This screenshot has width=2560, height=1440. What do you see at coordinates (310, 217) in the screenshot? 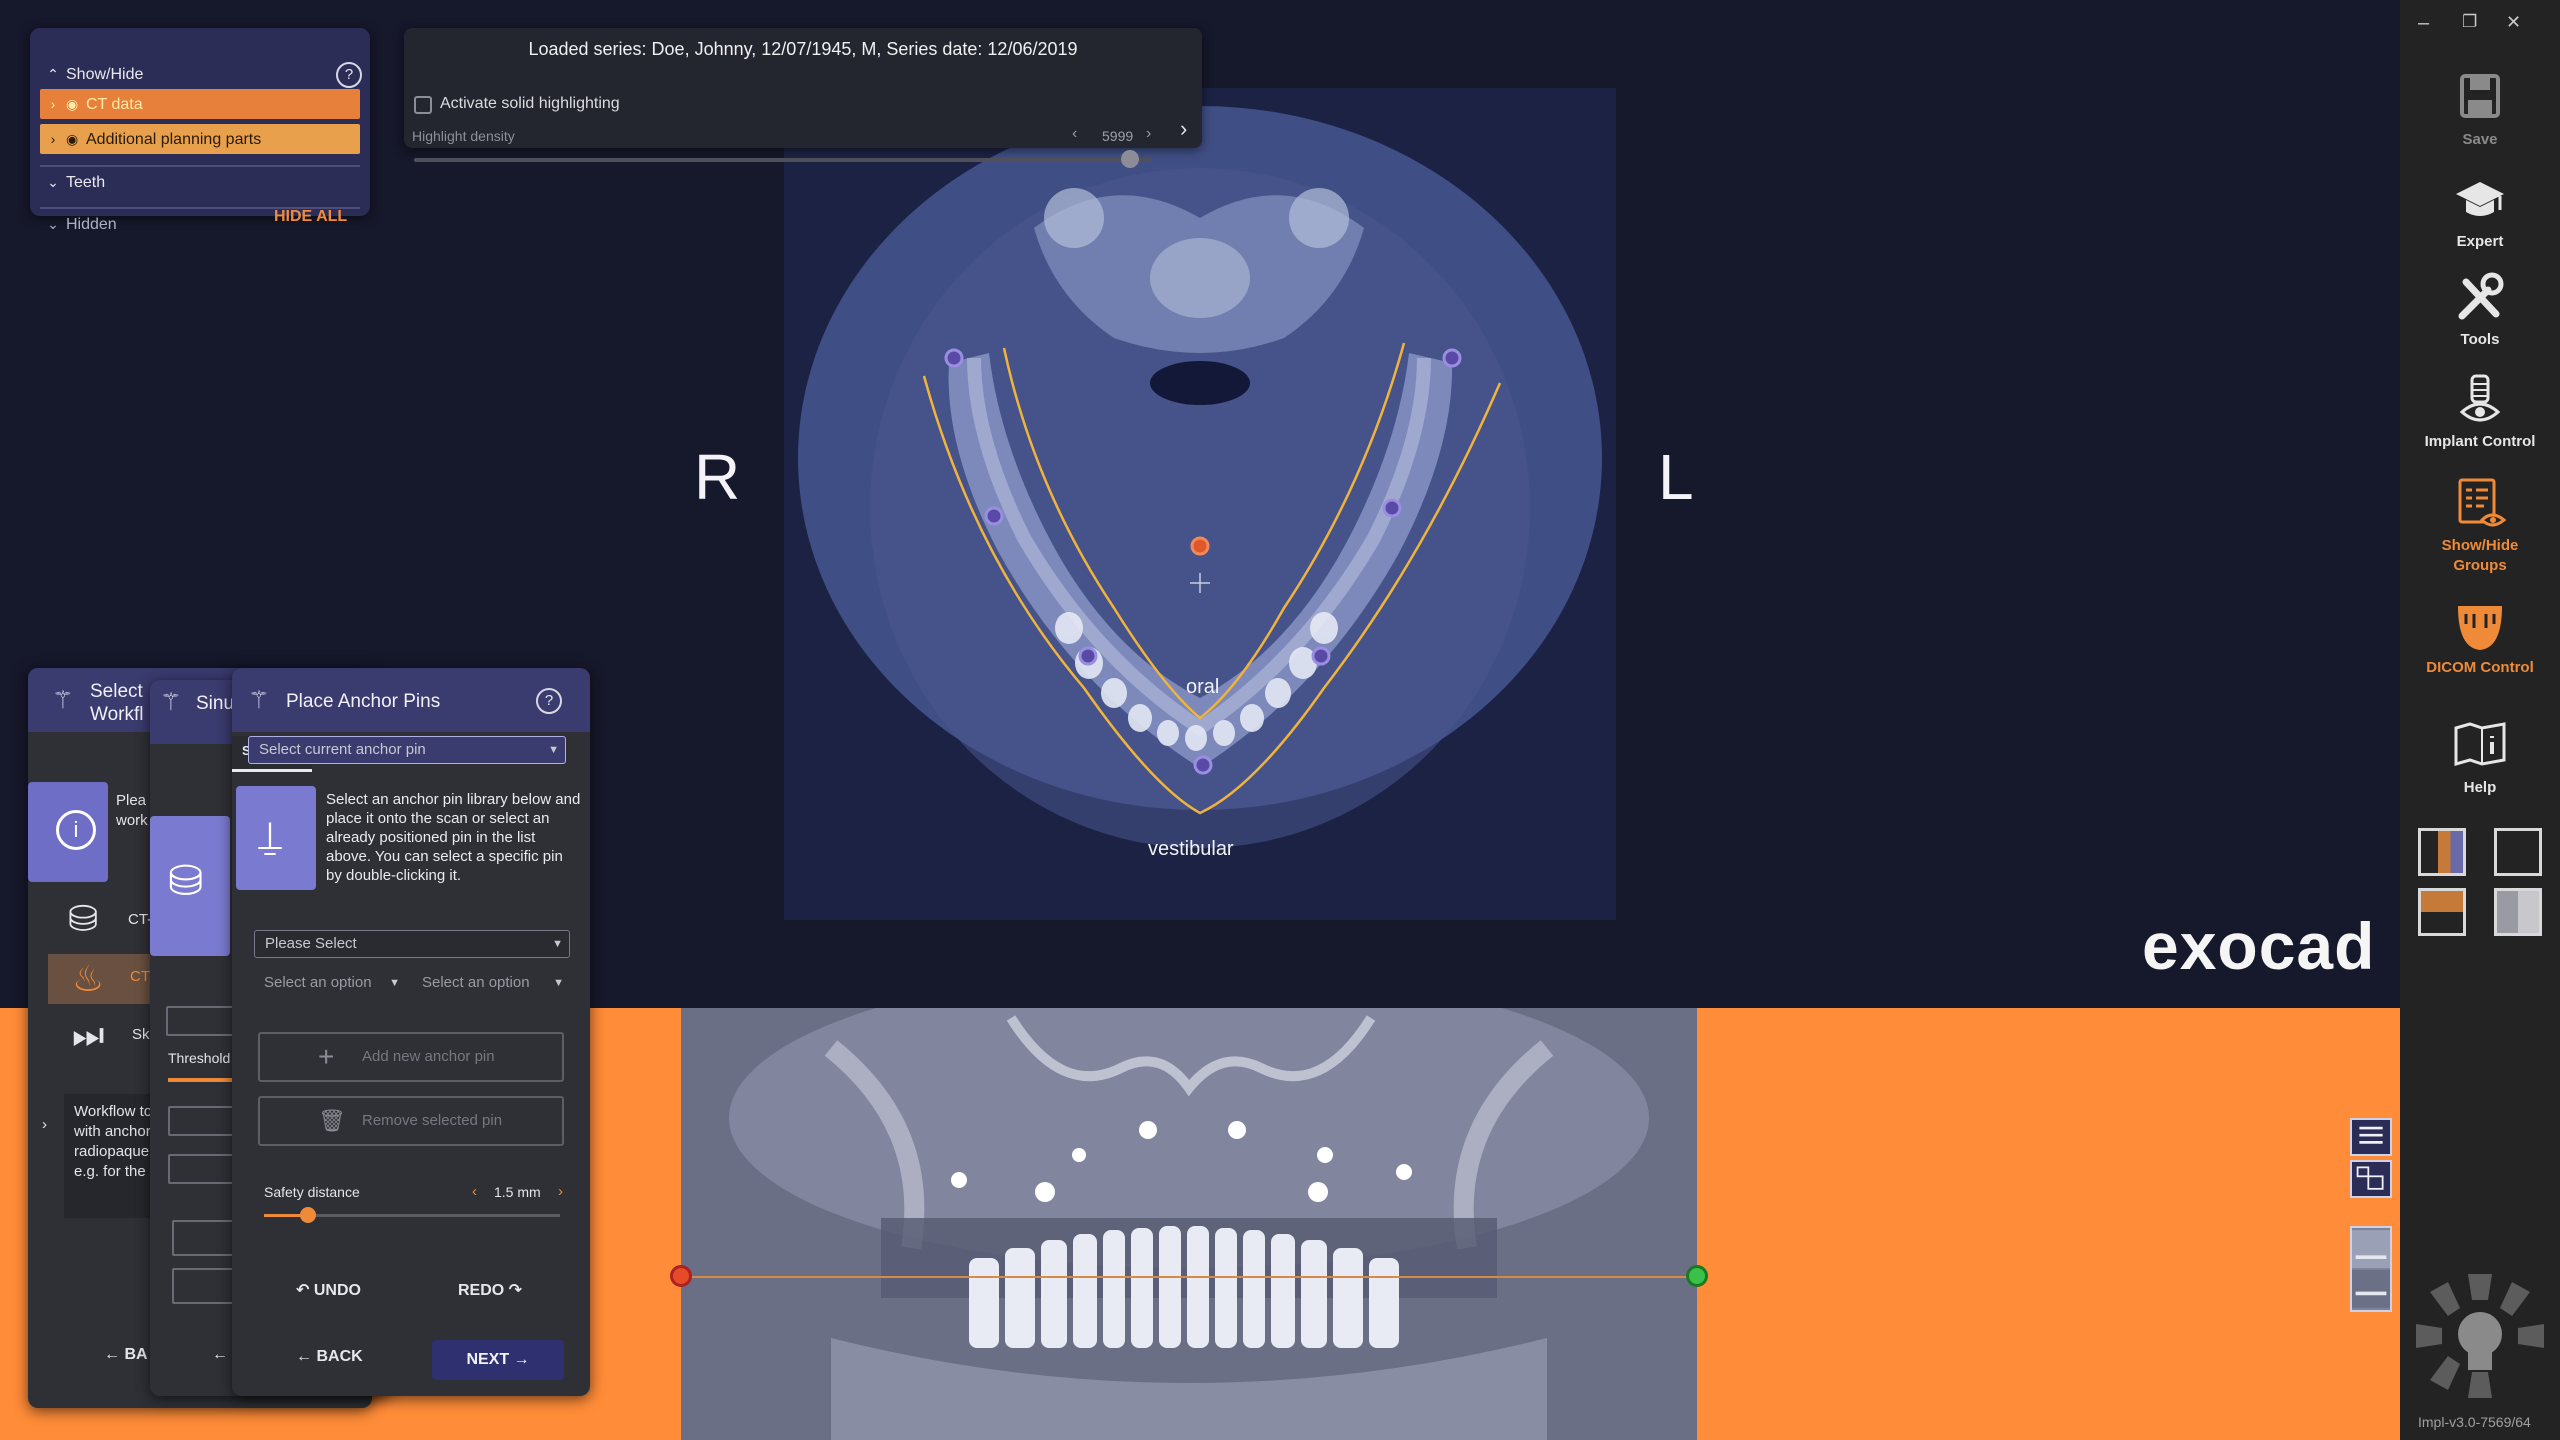
I see `hide-all-button: HIDE ALL` at bounding box center [310, 217].